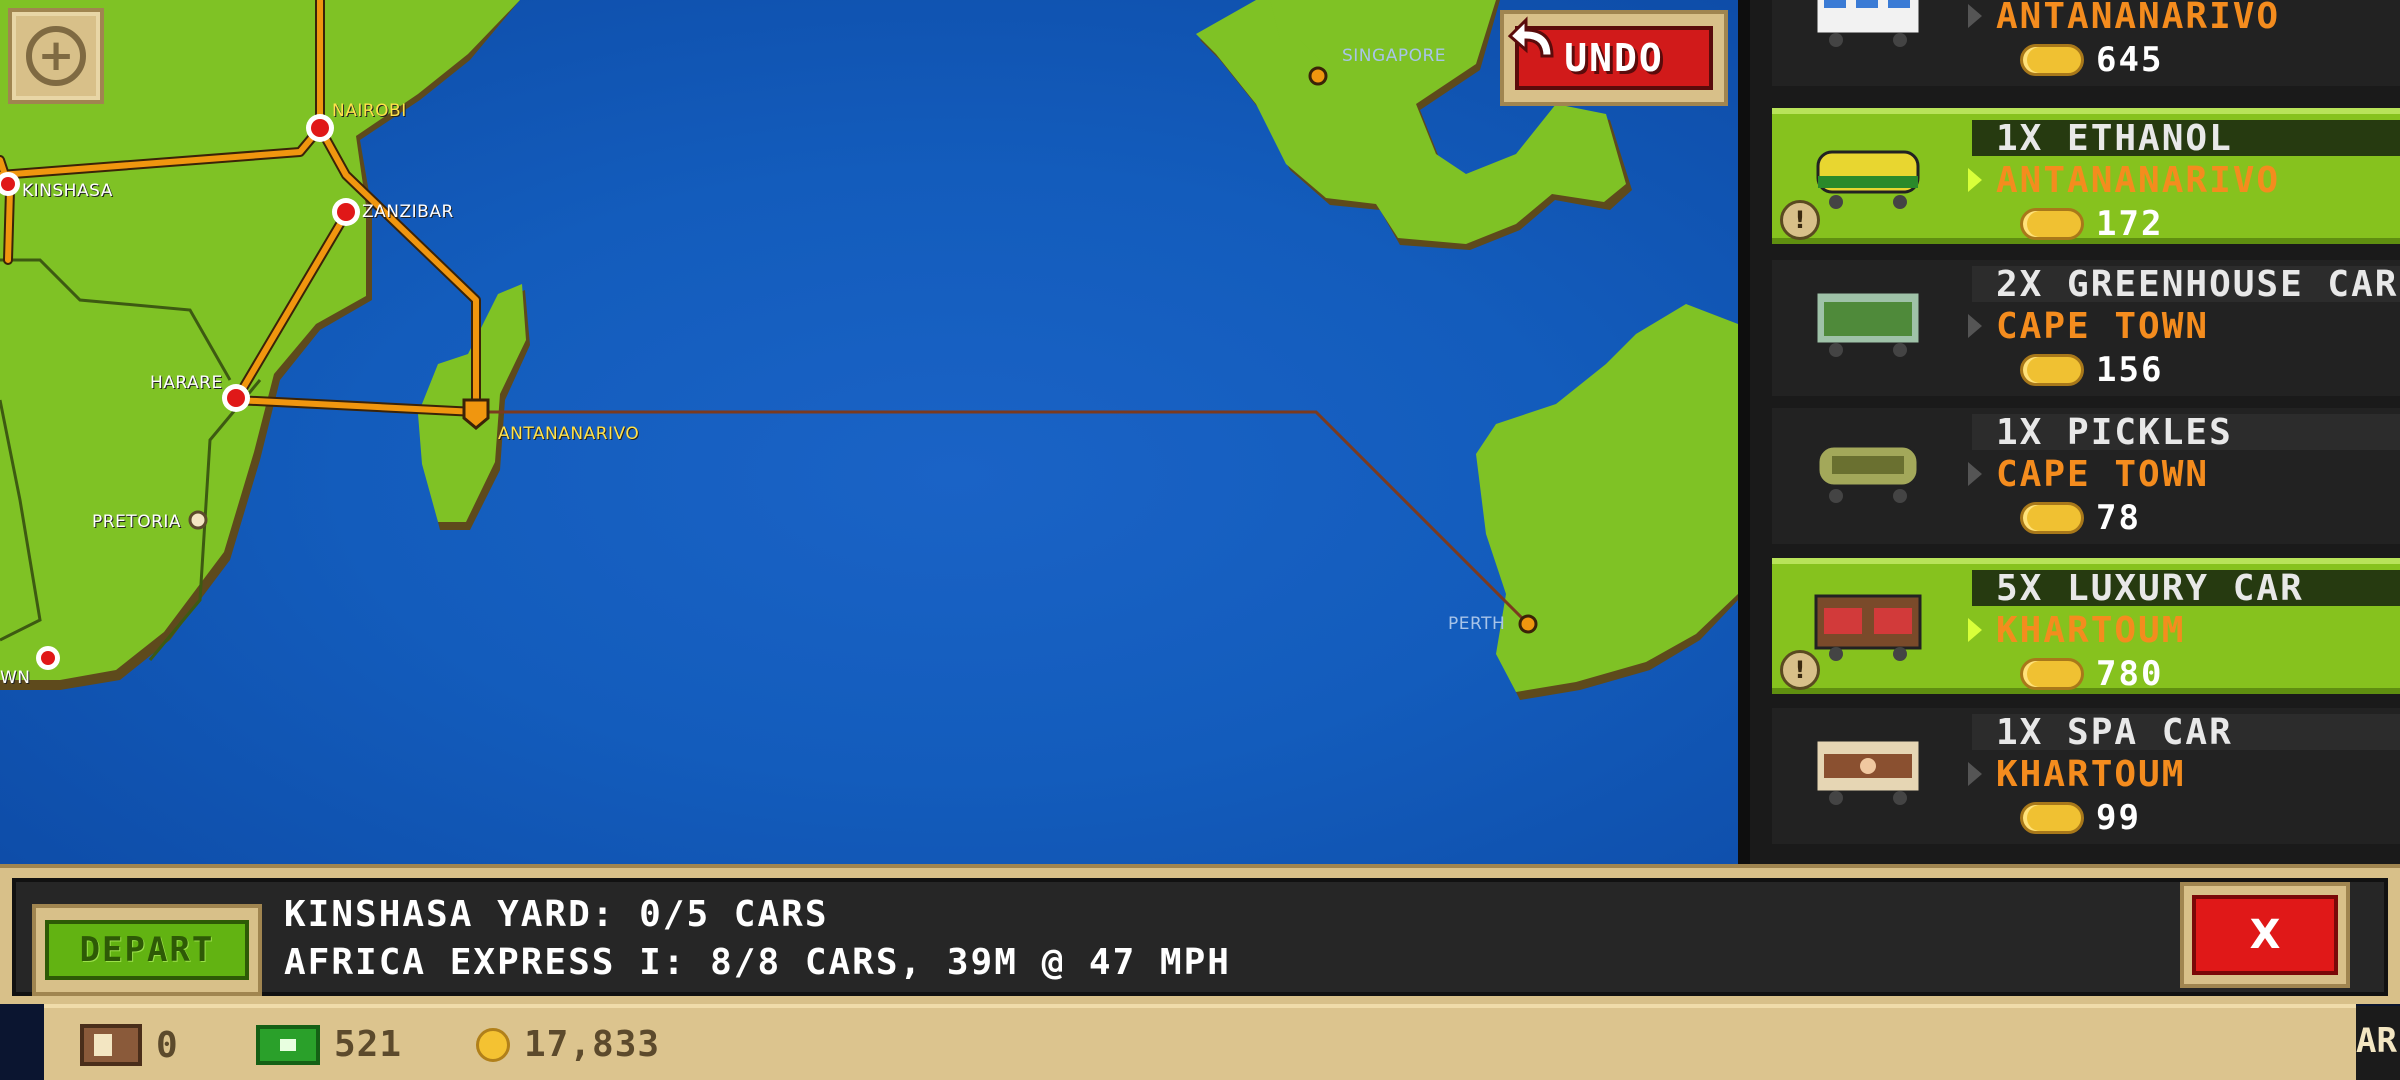 Image resolution: width=2400 pixels, height=1080 pixels. Describe the element at coordinates (67, 191) in the screenshot. I see `city-label-kinshasa: KINSHASA` at that location.